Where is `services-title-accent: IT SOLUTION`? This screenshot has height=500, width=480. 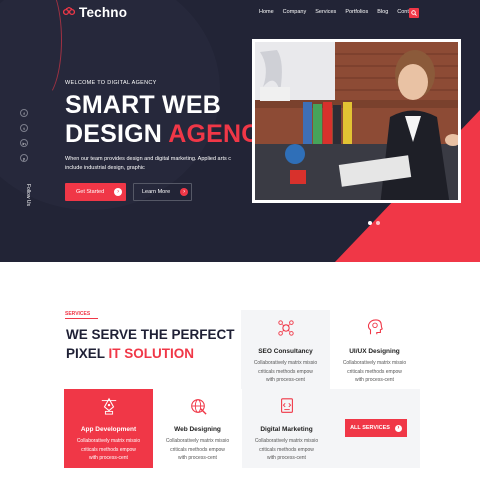
services-title-accent: IT SOLUTION is located at coordinates (151, 353).